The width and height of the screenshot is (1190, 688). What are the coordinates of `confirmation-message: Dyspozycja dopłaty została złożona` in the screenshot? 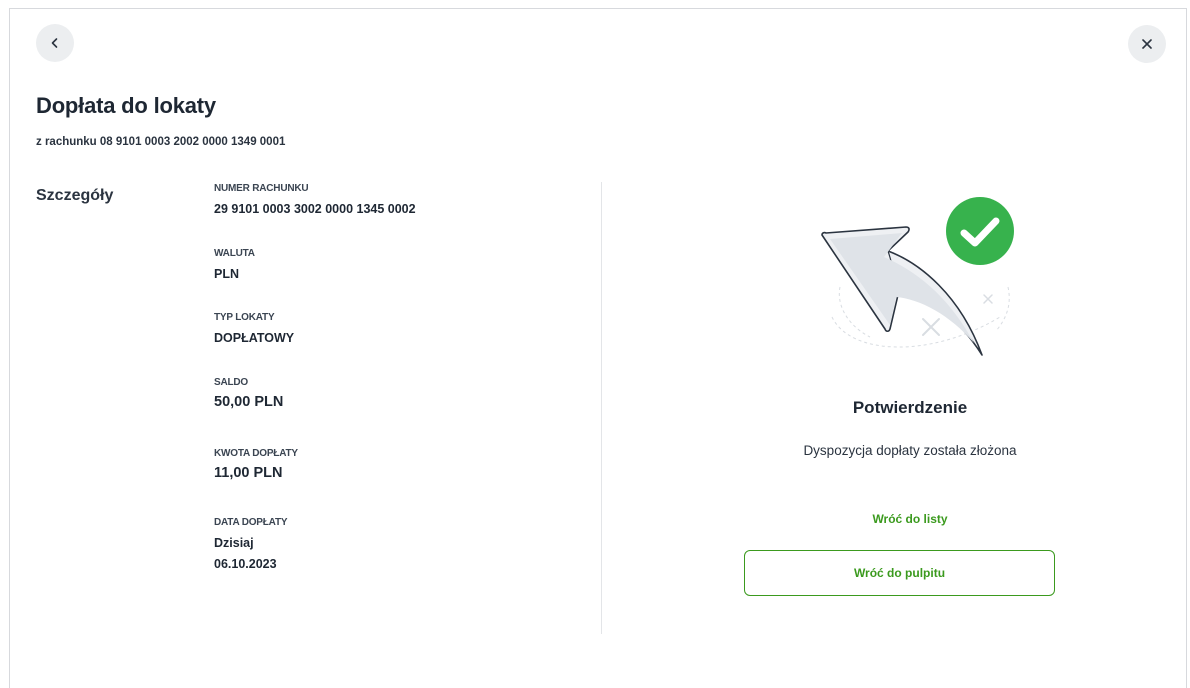 It's located at (910, 450).